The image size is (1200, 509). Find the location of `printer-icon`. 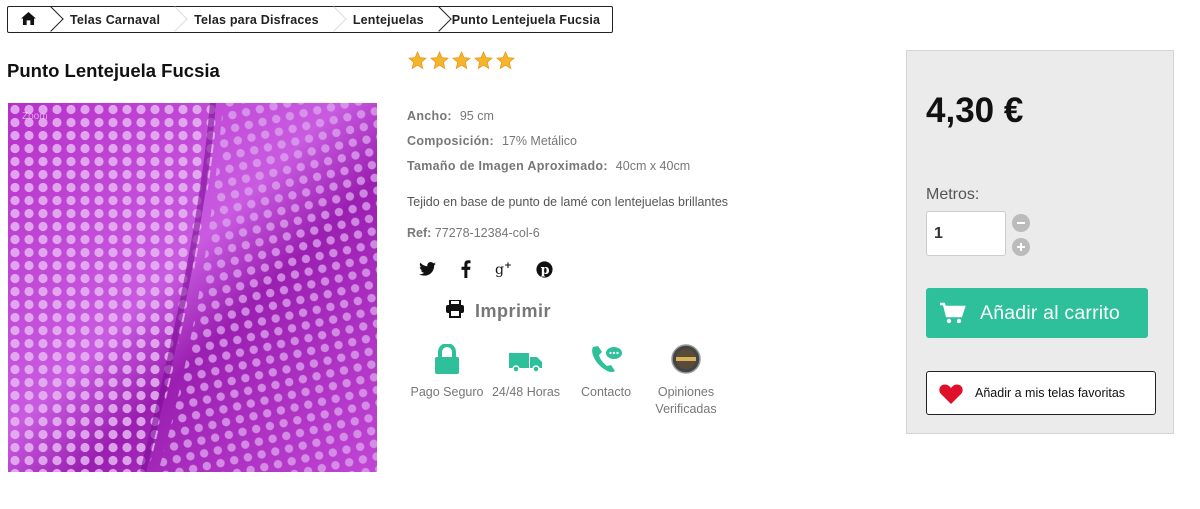

printer-icon is located at coordinates (455, 311).